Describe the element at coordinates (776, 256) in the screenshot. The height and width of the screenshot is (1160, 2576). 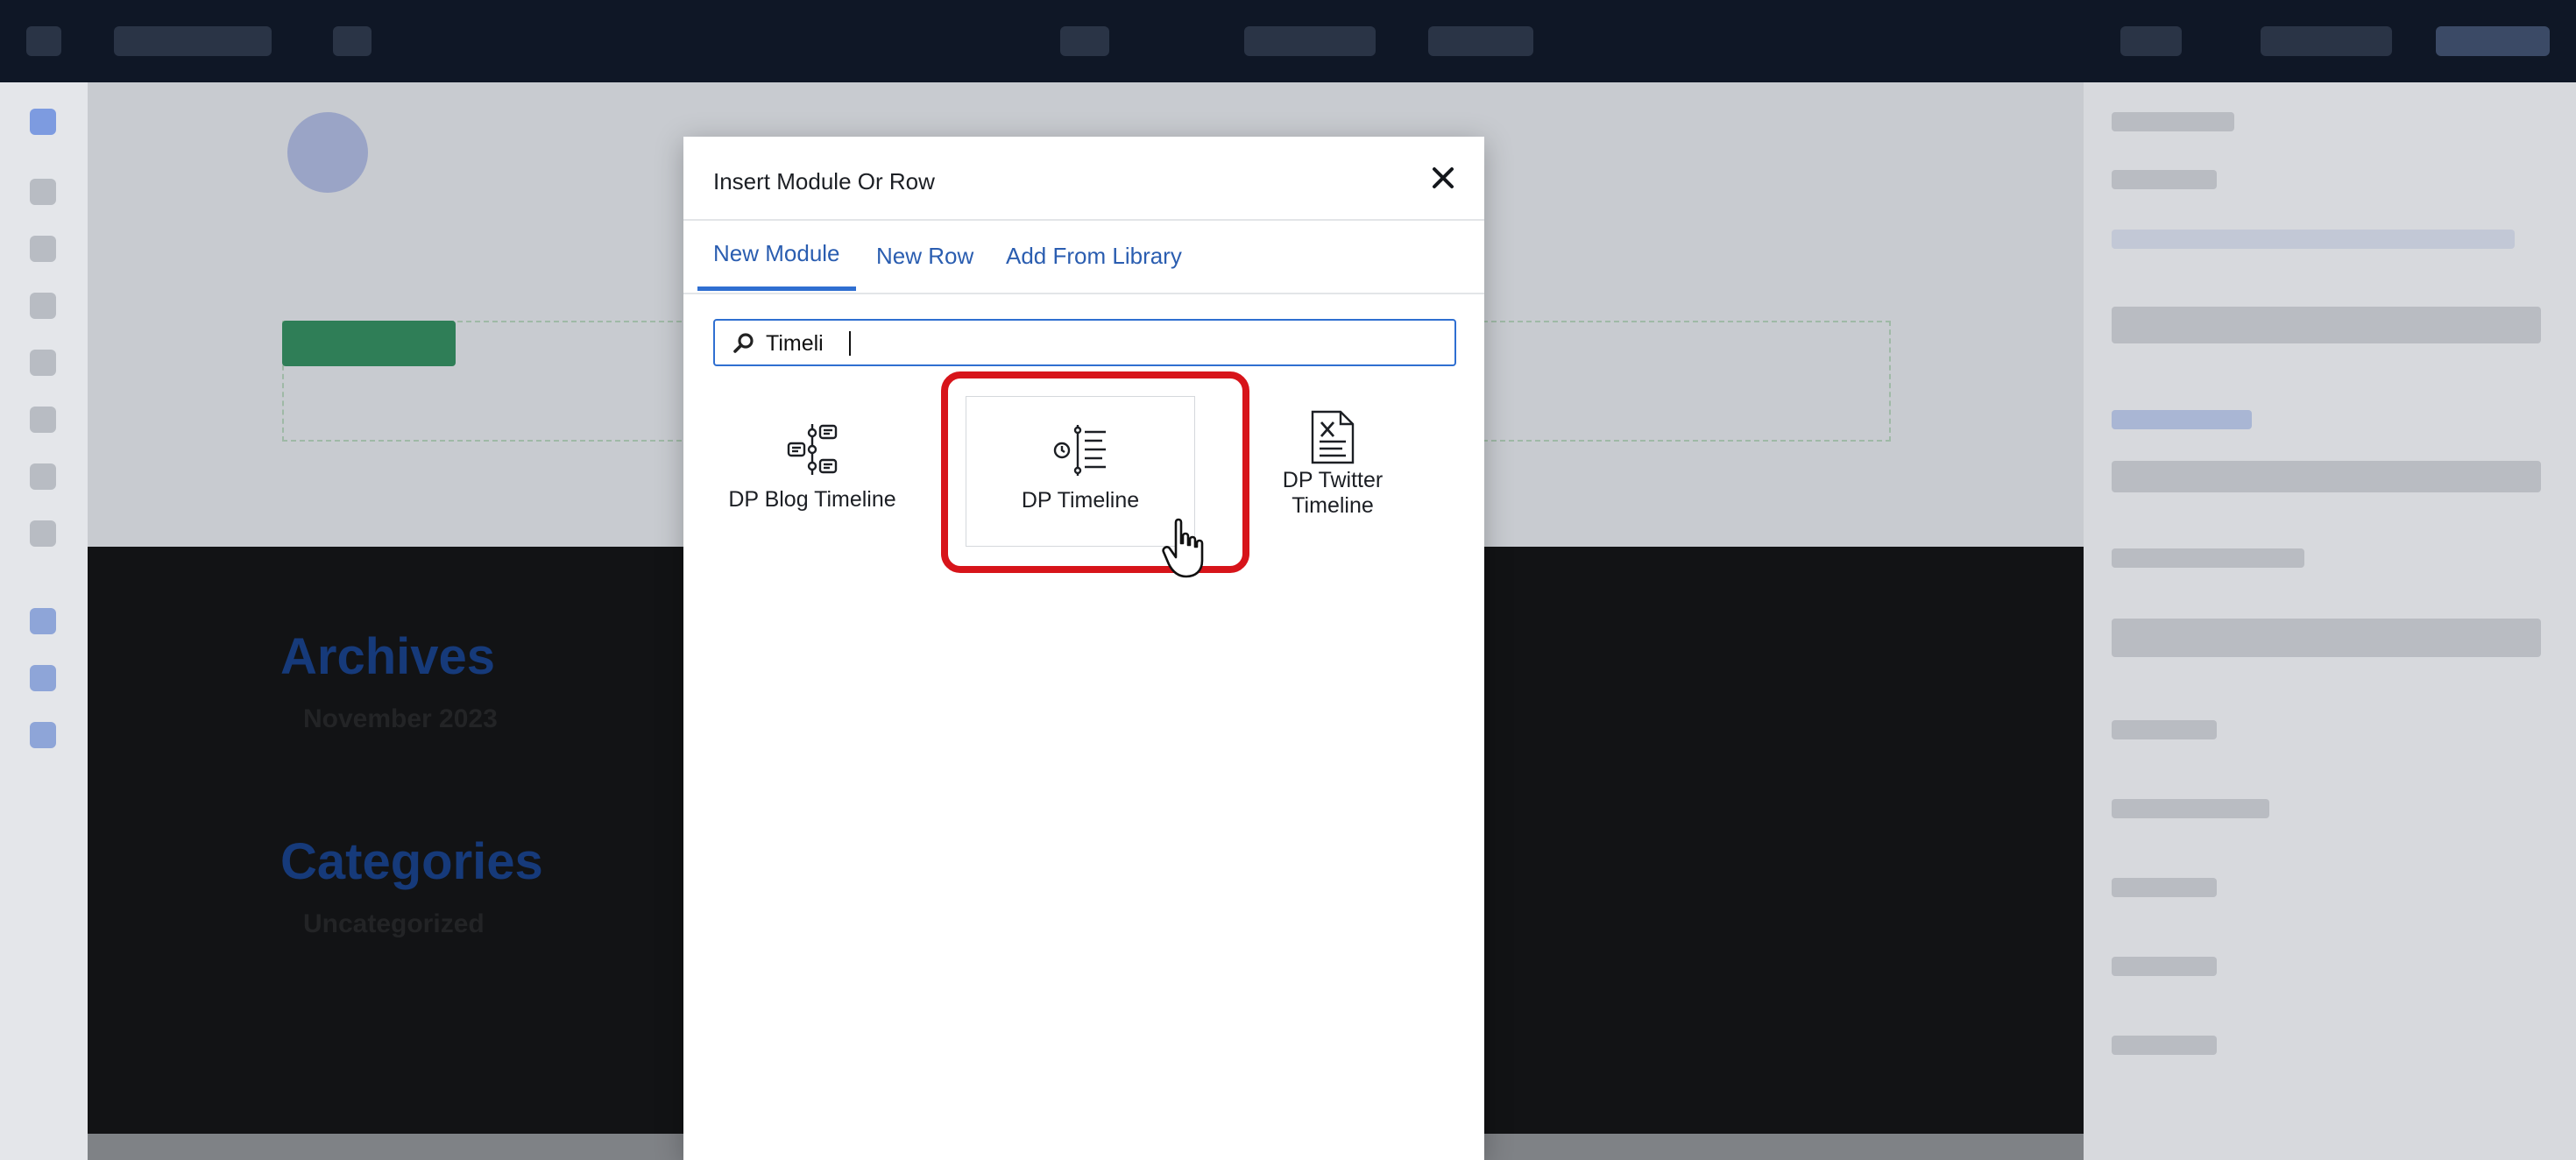
I see `tab-new-module: New Module` at that location.